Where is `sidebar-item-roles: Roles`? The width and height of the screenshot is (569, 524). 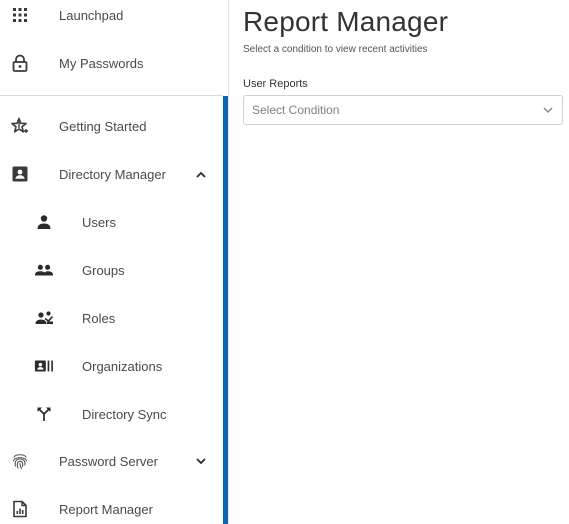 sidebar-item-roles: Roles is located at coordinates (111, 318).